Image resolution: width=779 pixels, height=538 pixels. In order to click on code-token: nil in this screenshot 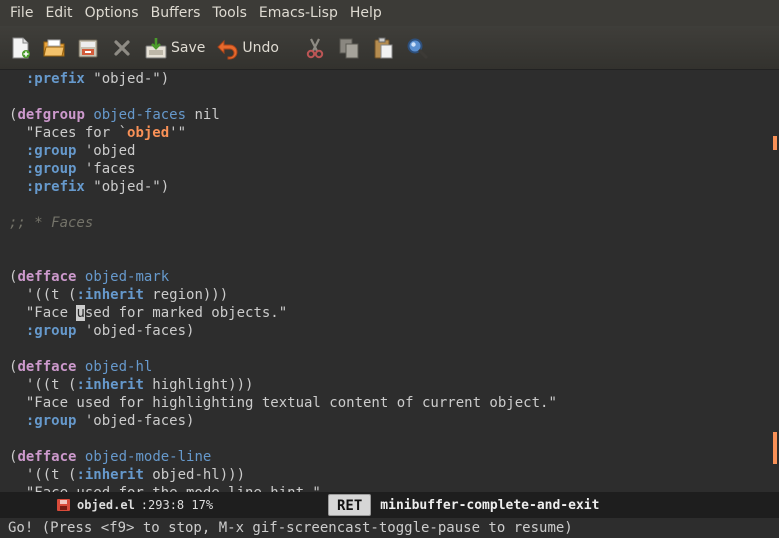, I will do `click(203, 115)`.